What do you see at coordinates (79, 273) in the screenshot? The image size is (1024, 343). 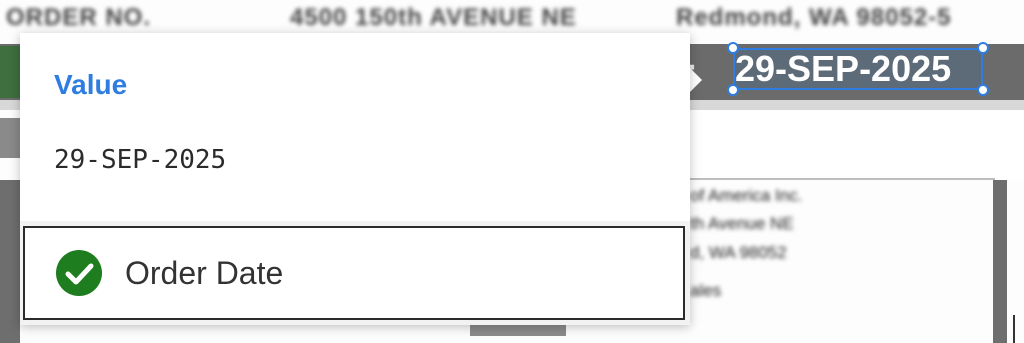 I see `check-circle-icon` at bounding box center [79, 273].